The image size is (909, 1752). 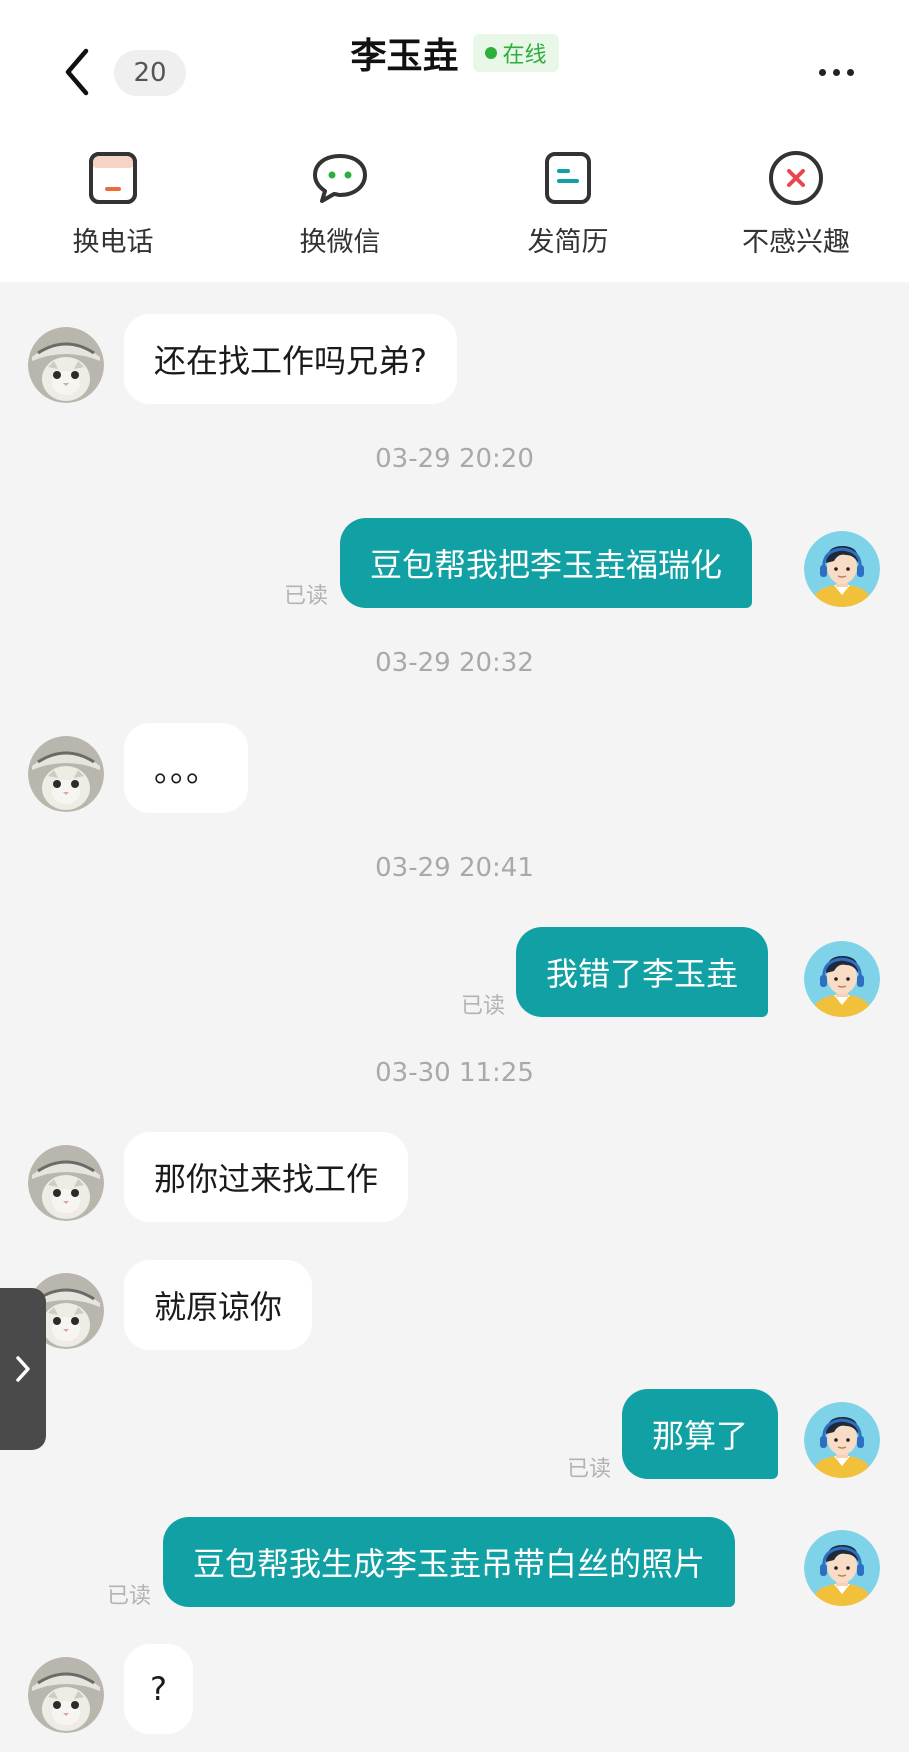 I want to click on outgoing-message-bubble: 我错了李玉垚, so click(x=642, y=972).